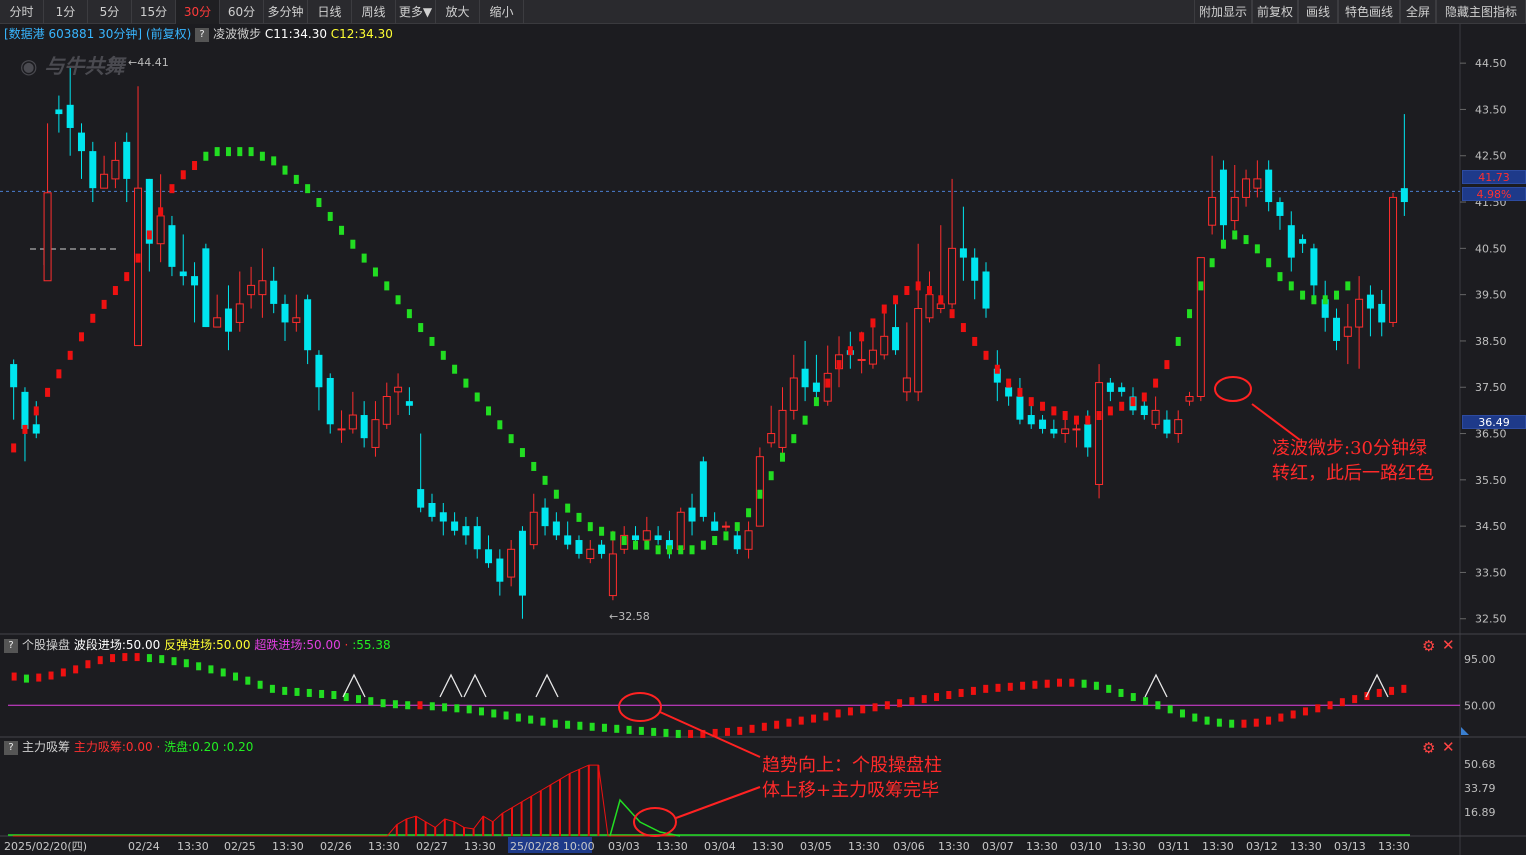  What do you see at coordinates (330, 12) in the screenshot?
I see `toolbar-button-7: 日线` at bounding box center [330, 12].